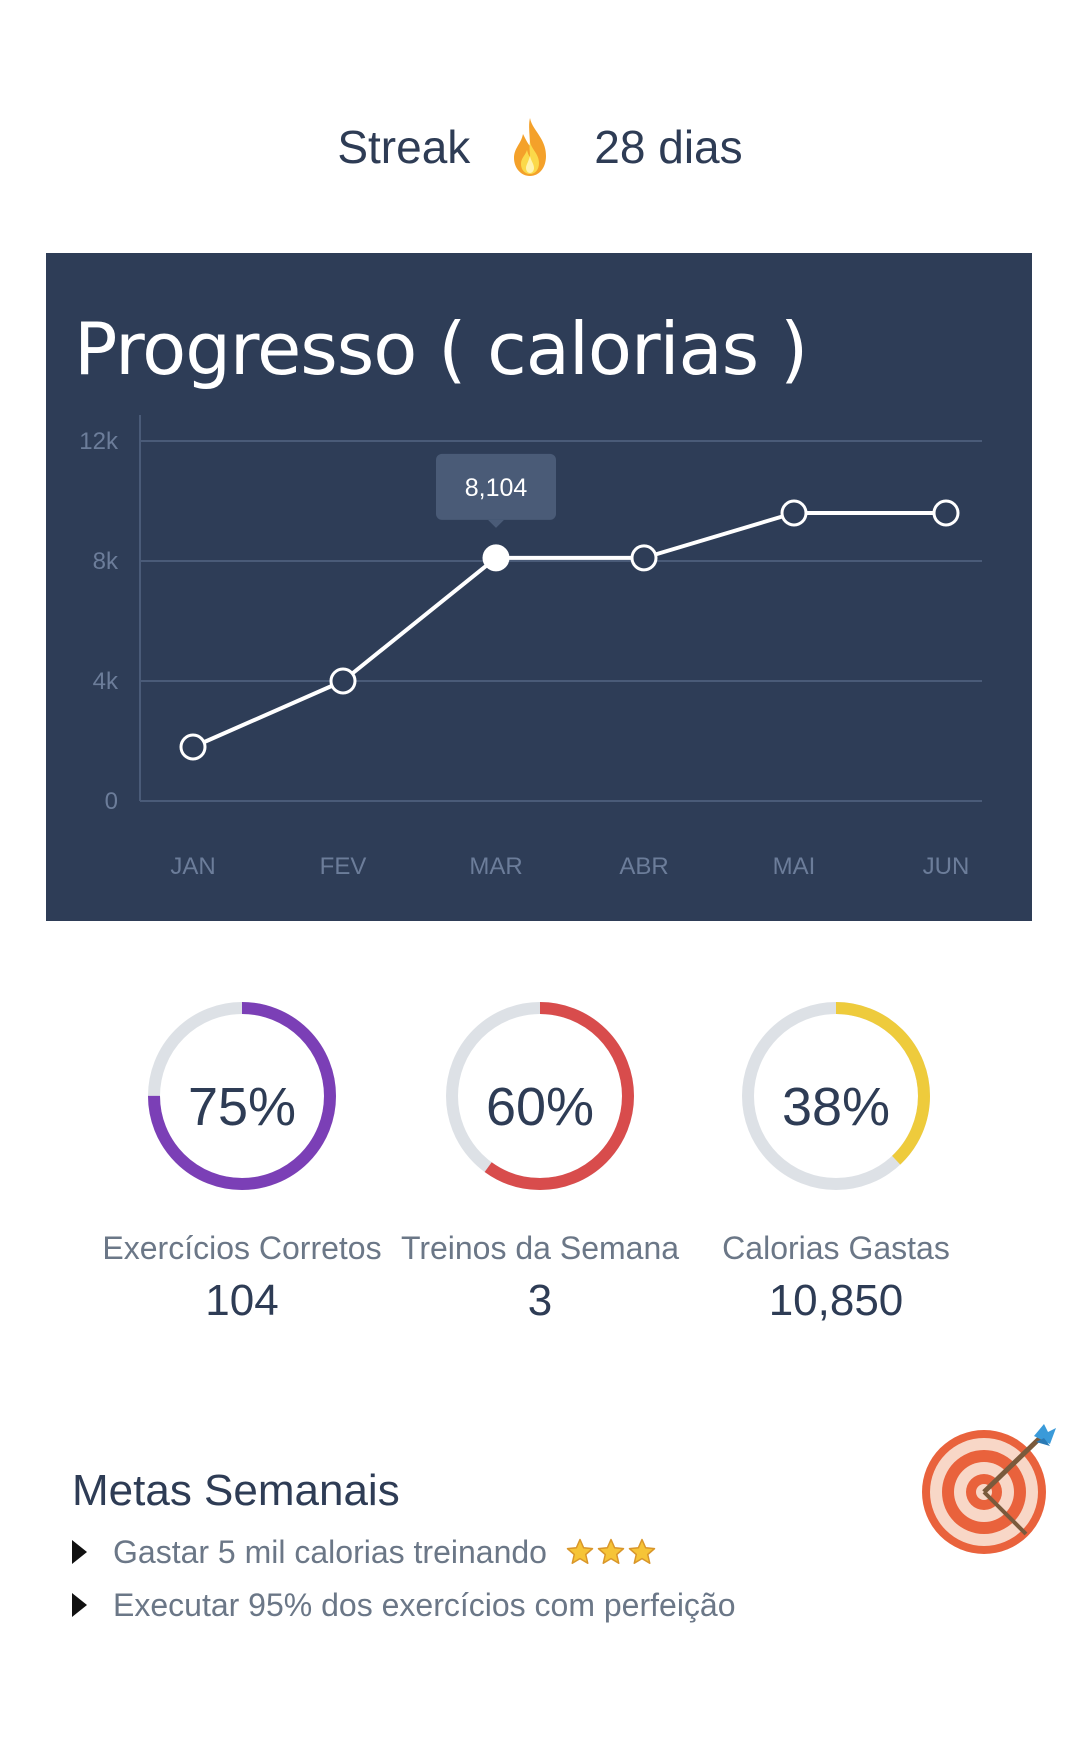  Describe the element at coordinates (540, 1300) in the screenshot. I see `stat-value: 3` at that location.